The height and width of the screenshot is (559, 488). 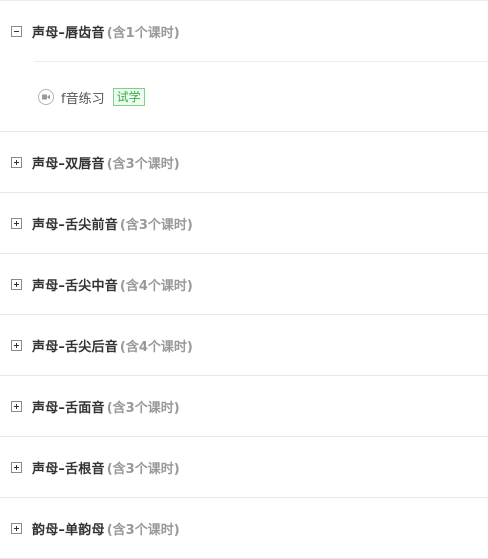 I want to click on chapter-header: 声母–双唇音 (含3个课时), so click(x=244, y=162).